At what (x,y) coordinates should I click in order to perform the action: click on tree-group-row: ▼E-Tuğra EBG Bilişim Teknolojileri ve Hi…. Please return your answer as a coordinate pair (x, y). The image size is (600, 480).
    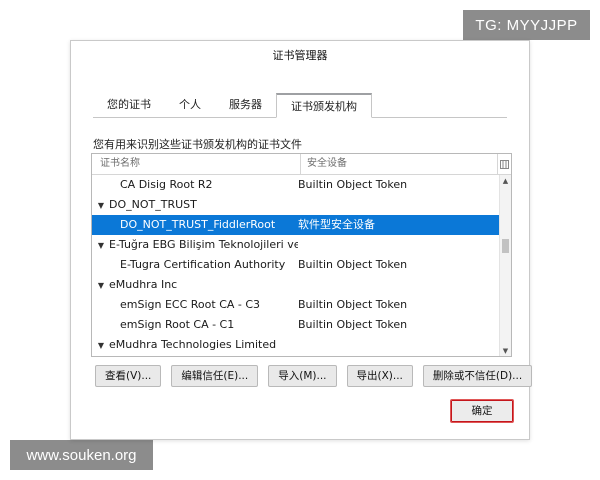
    Looking at the image, I should click on (295, 245).